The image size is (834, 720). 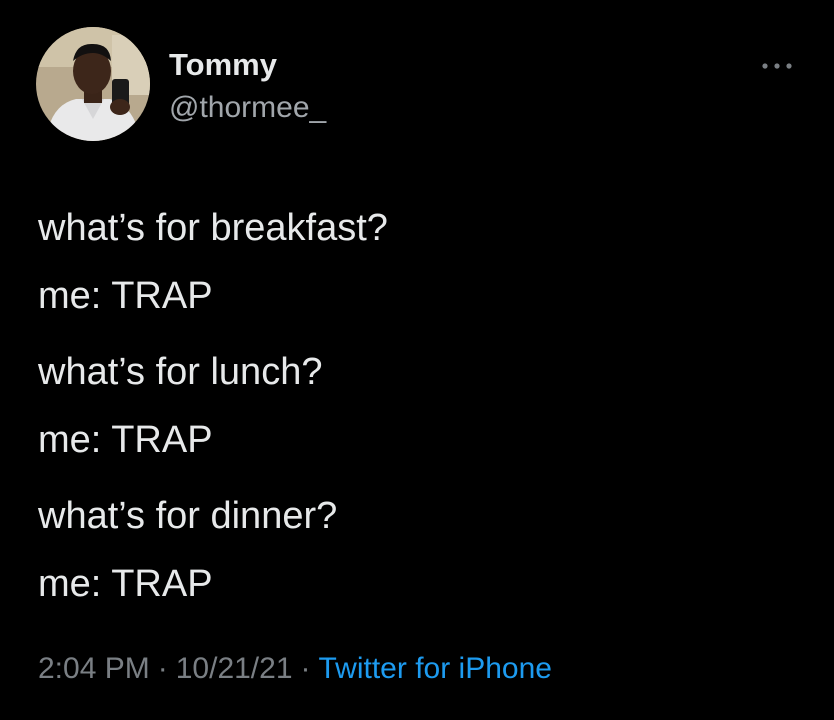 I want to click on avatar, so click(x=93, y=84).